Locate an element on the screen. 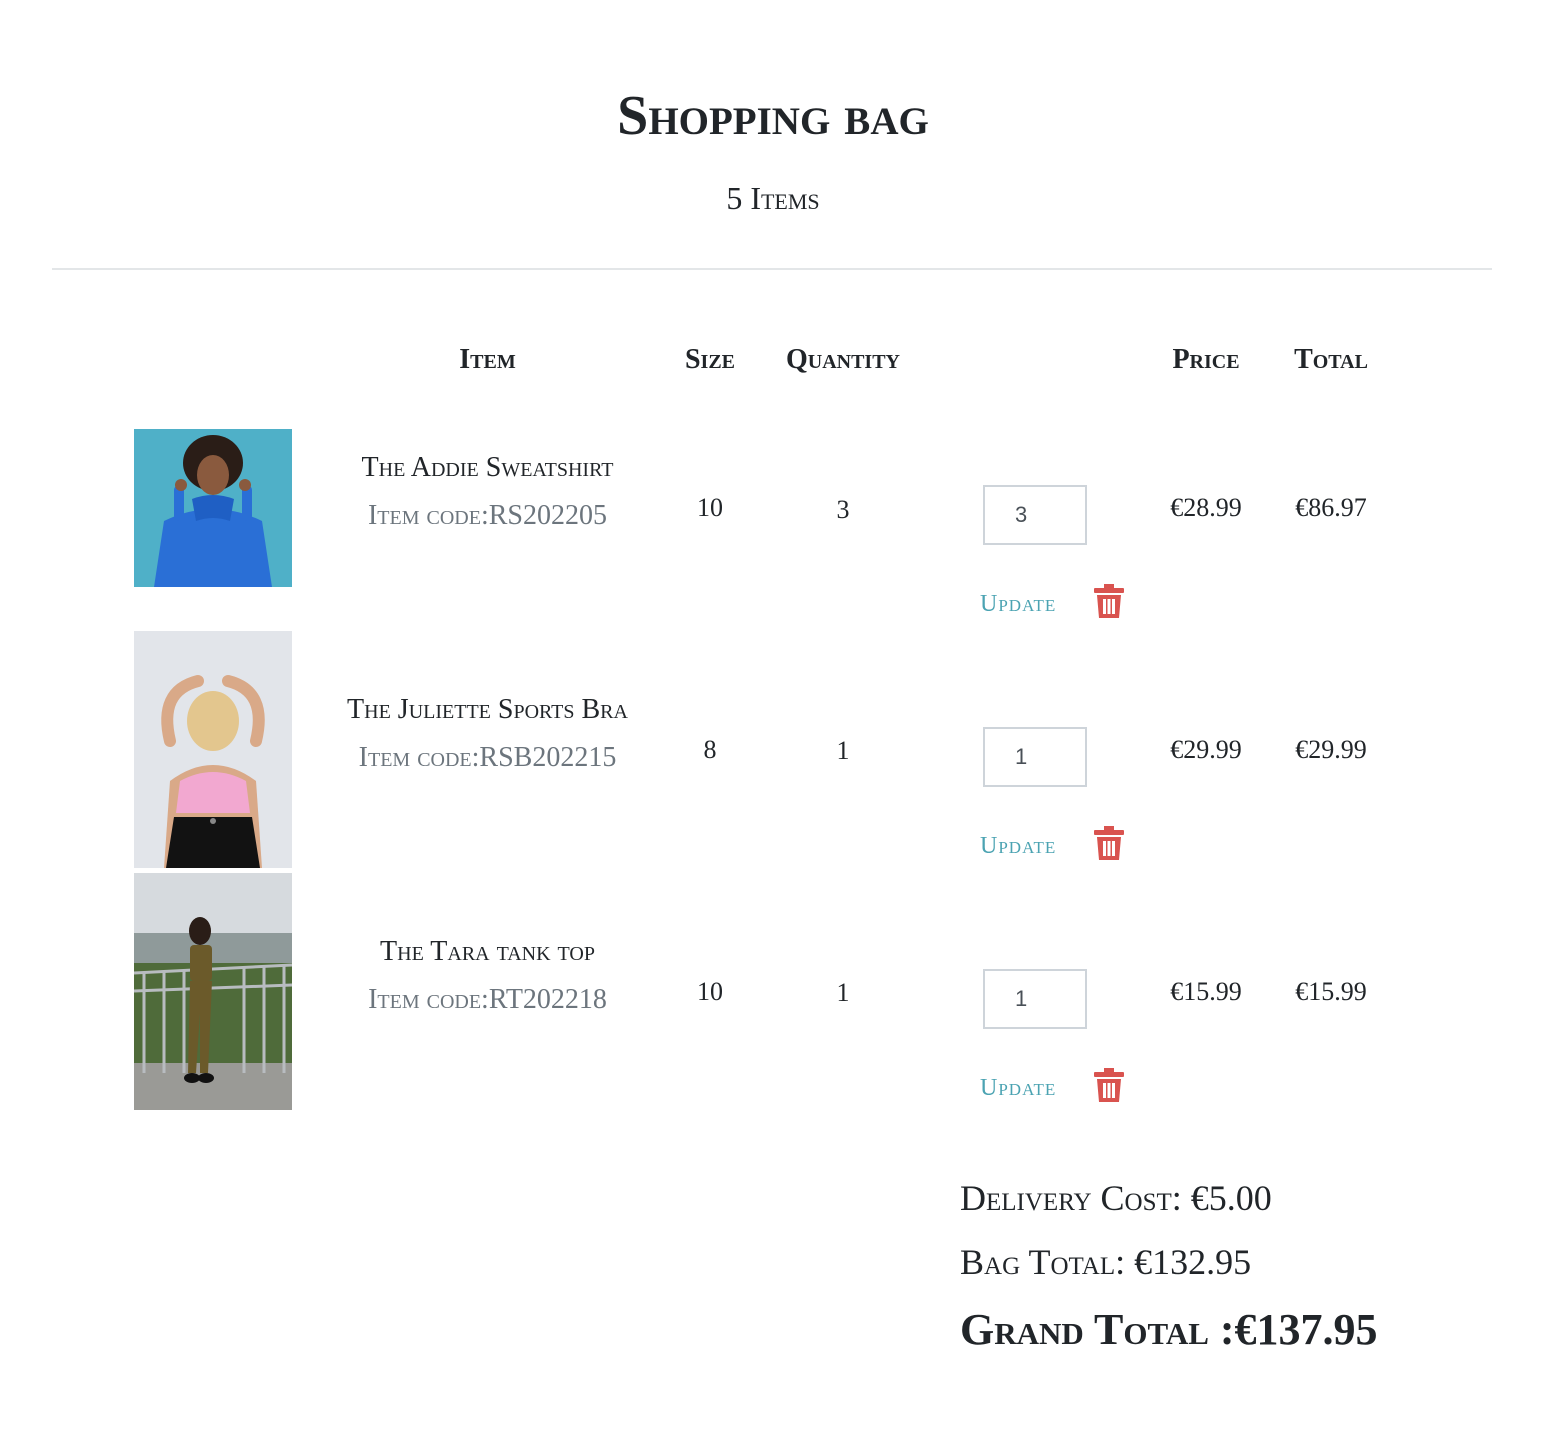 This screenshot has height=1432, width=1546. total-value: €15.99 is located at coordinates (1331, 991).